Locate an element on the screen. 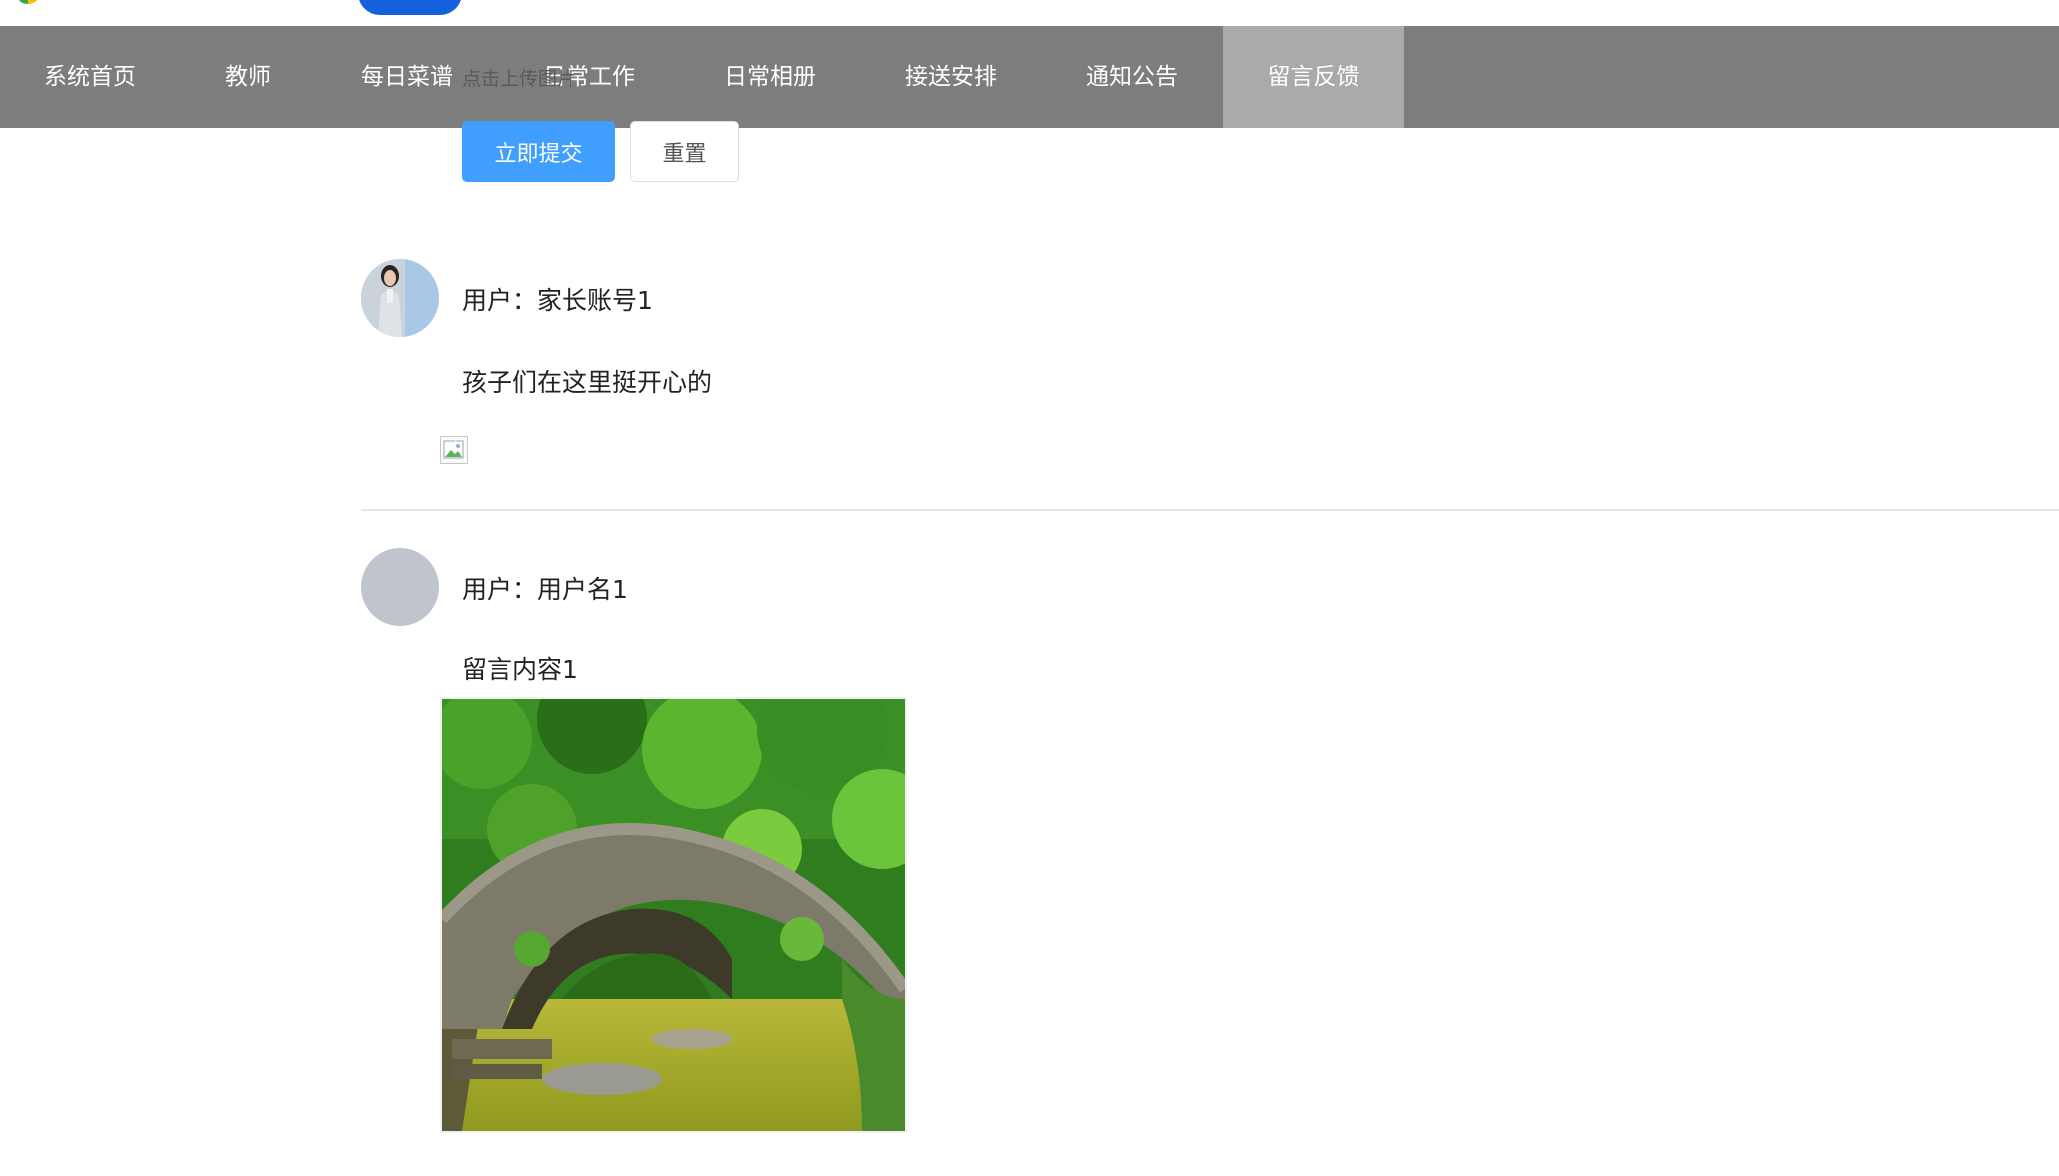  comment-item: 用户：家长账号1 孩子们在这里挺开心的 is located at coordinates (1210, 364).